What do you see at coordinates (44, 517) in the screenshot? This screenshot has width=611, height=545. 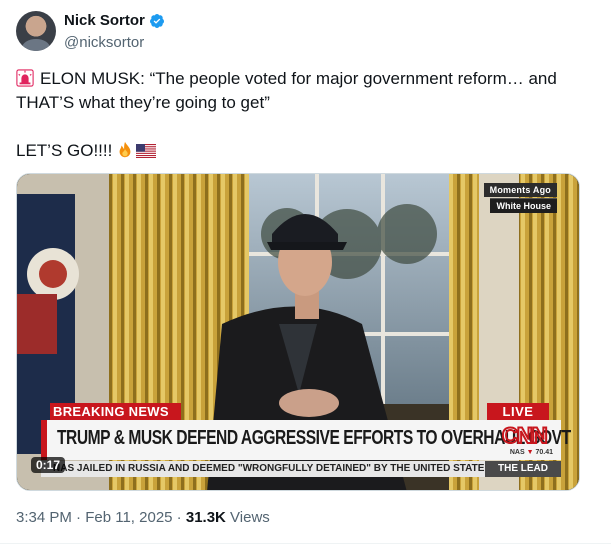 I see `tweet-time: 3:34 PM` at bounding box center [44, 517].